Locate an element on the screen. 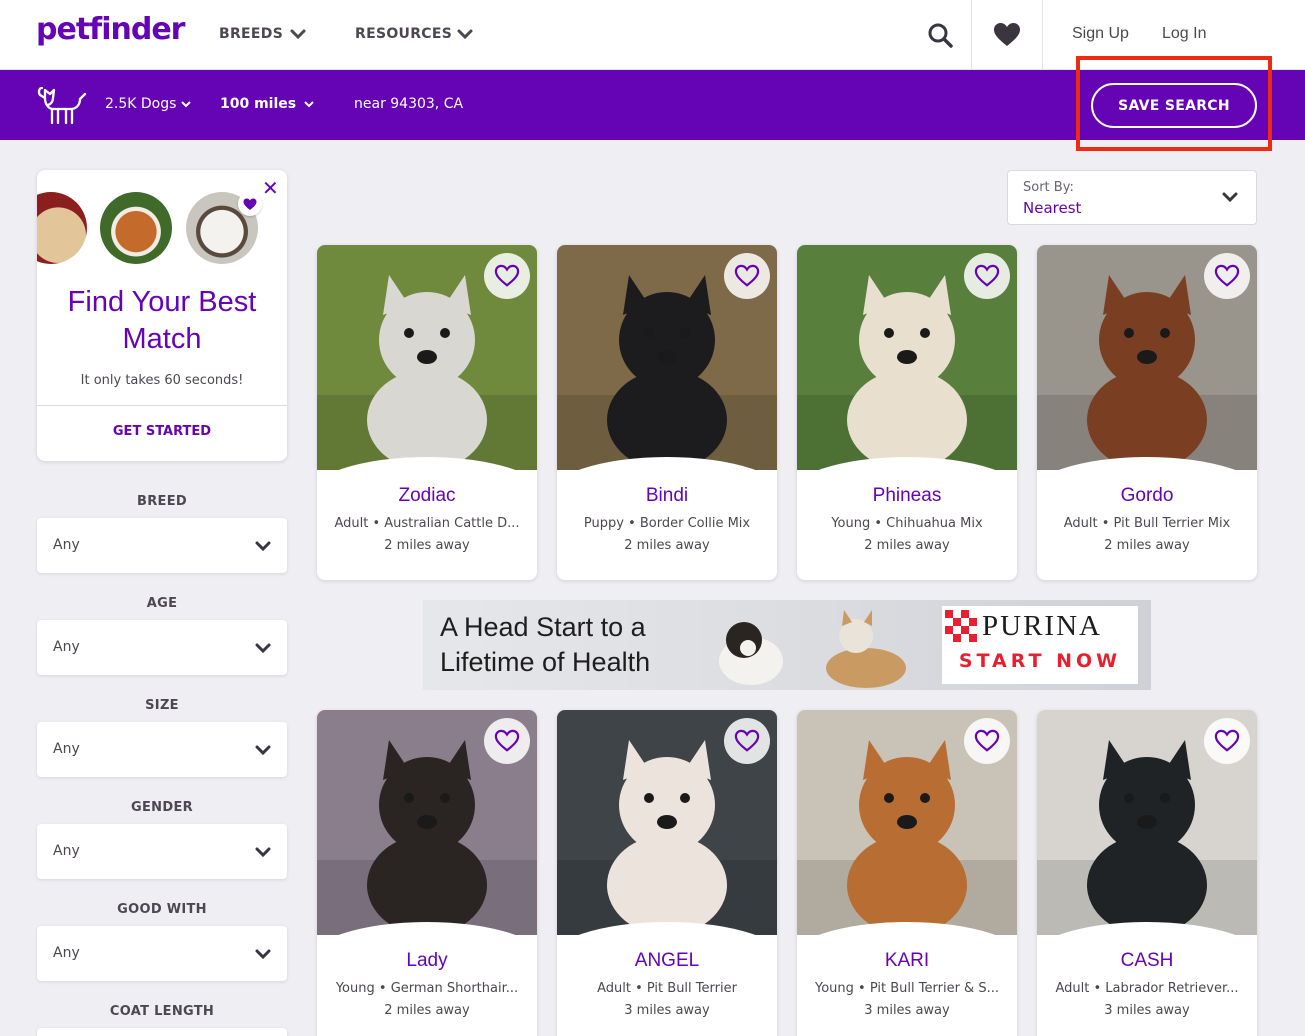 This screenshot has width=1305, height=1036. search-icon is located at coordinates (940, 35).